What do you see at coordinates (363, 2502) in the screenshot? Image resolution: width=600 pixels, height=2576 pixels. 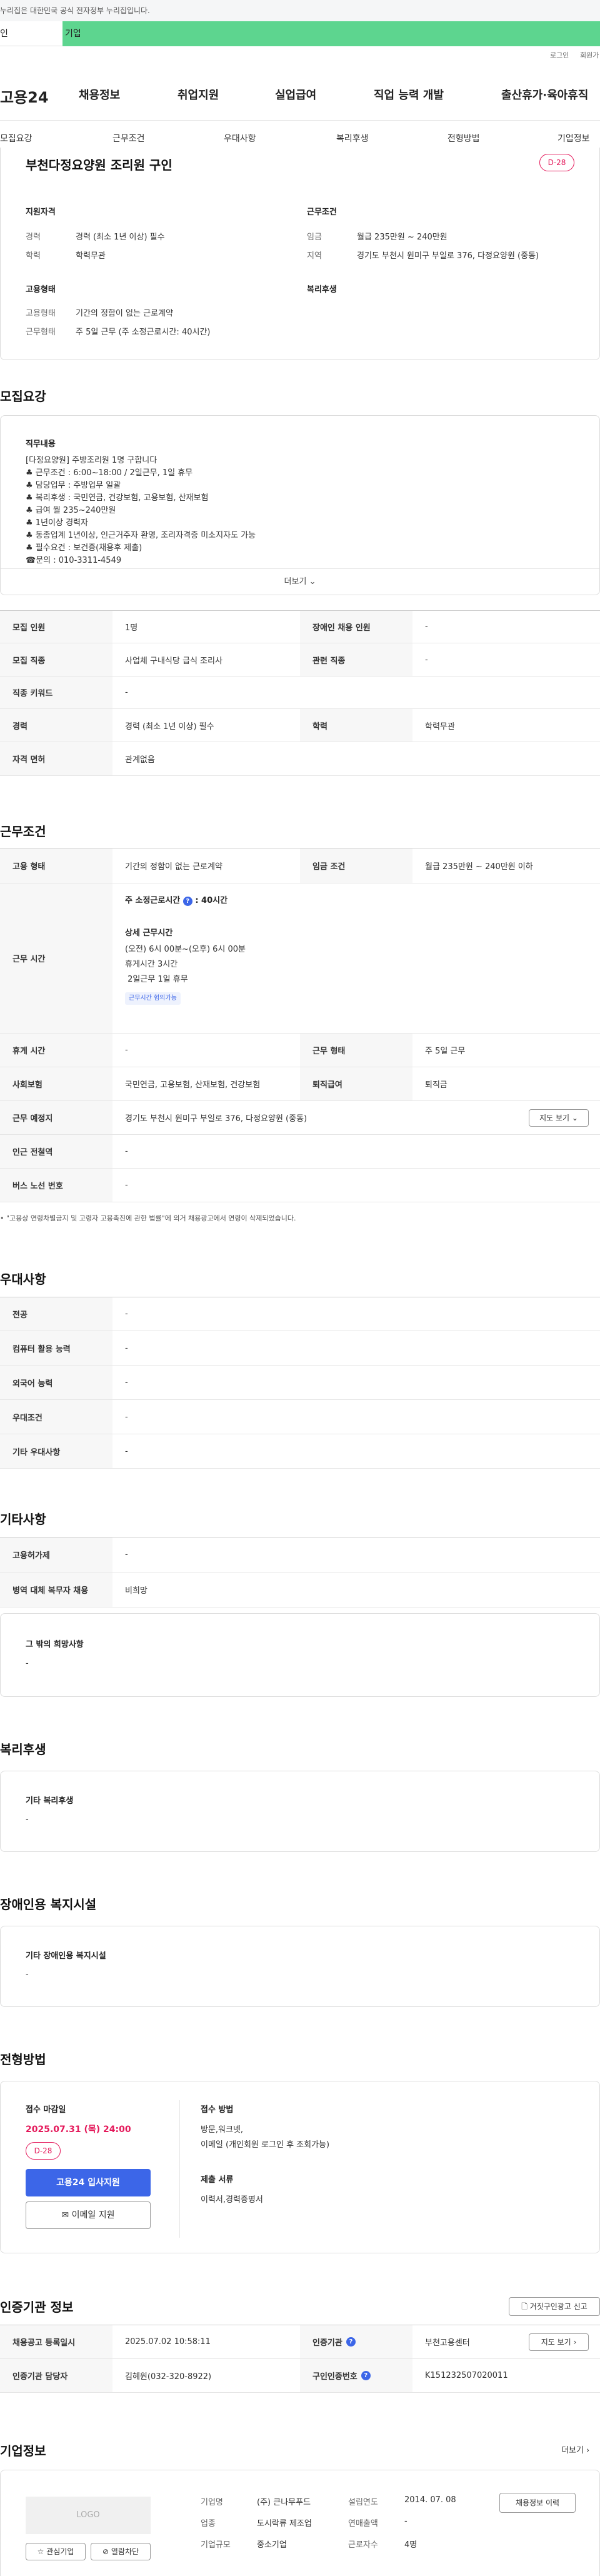 I see `company-label: 설립연도` at bounding box center [363, 2502].